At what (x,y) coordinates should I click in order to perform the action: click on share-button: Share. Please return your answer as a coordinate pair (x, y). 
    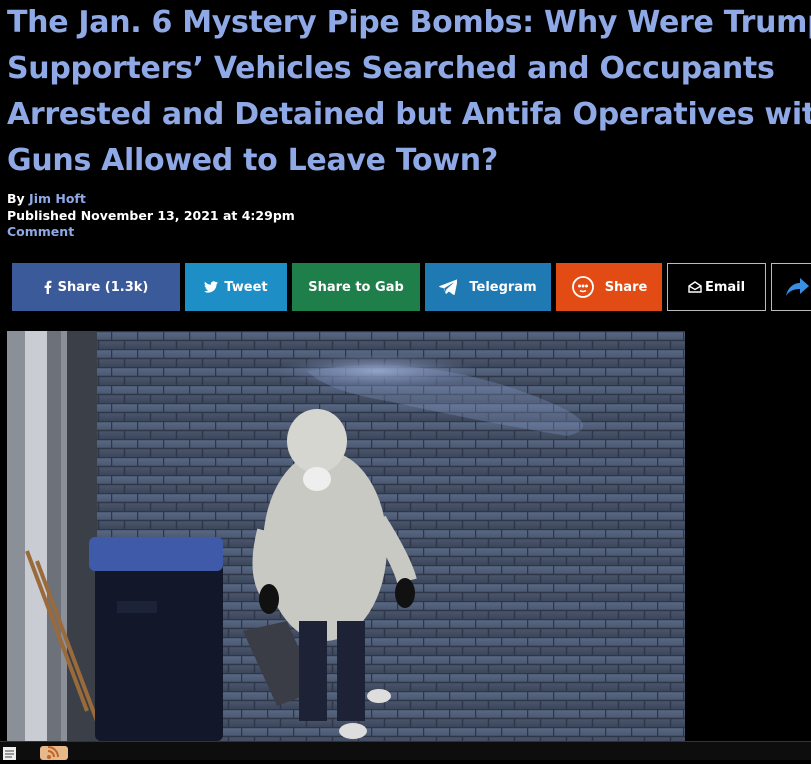
    Looking at the image, I should click on (609, 287).